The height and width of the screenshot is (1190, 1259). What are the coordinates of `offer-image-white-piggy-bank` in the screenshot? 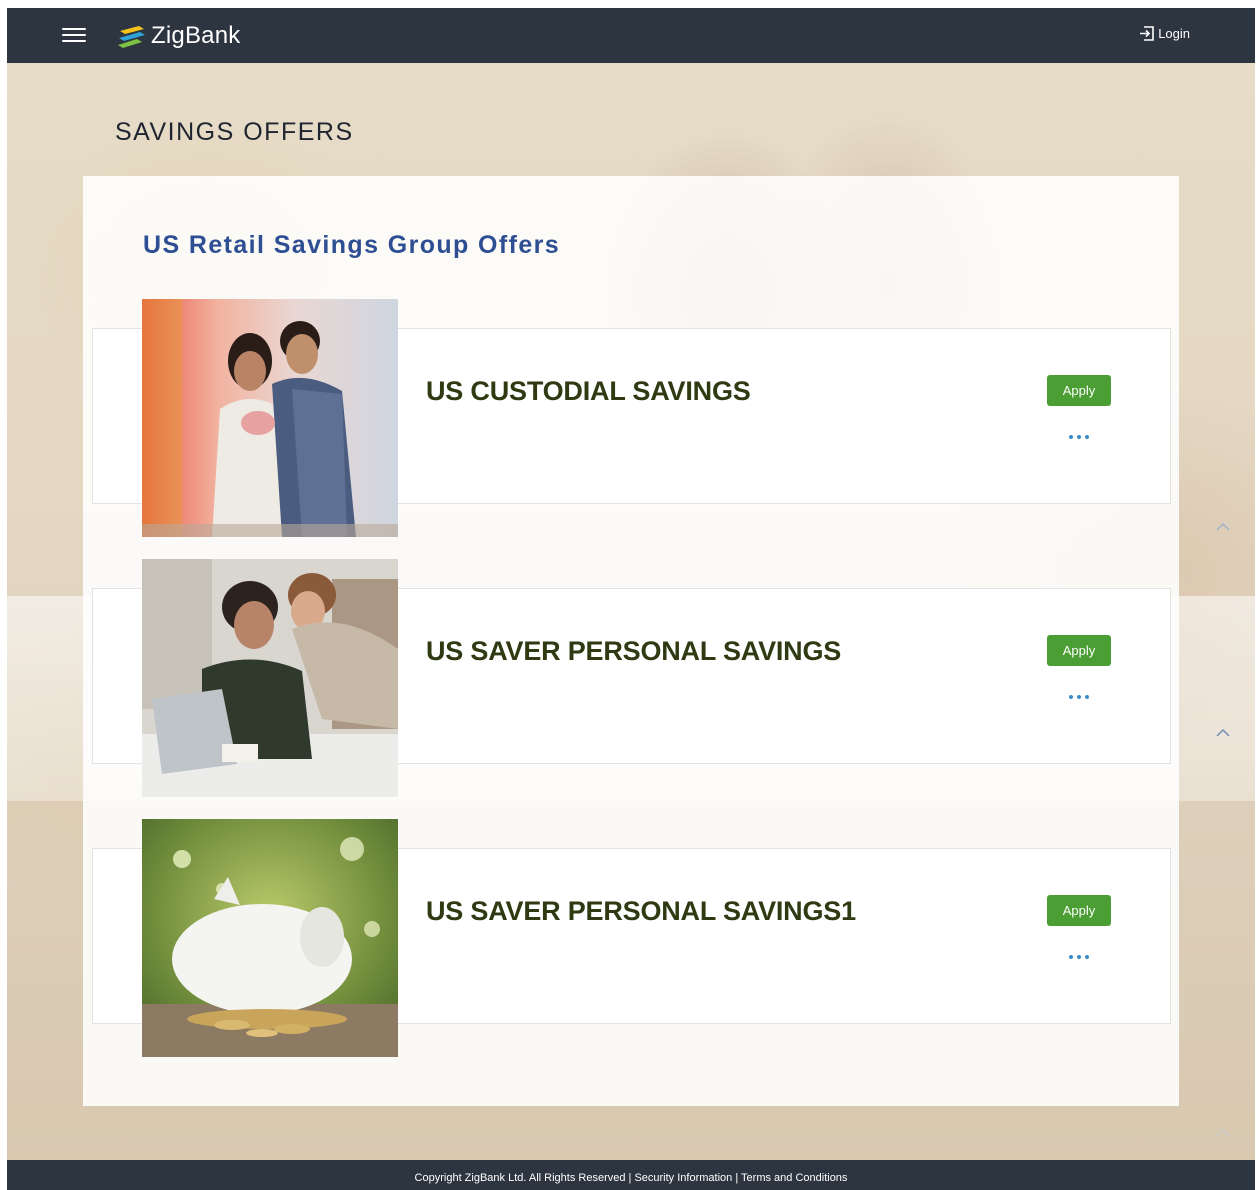 It's located at (270, 938).